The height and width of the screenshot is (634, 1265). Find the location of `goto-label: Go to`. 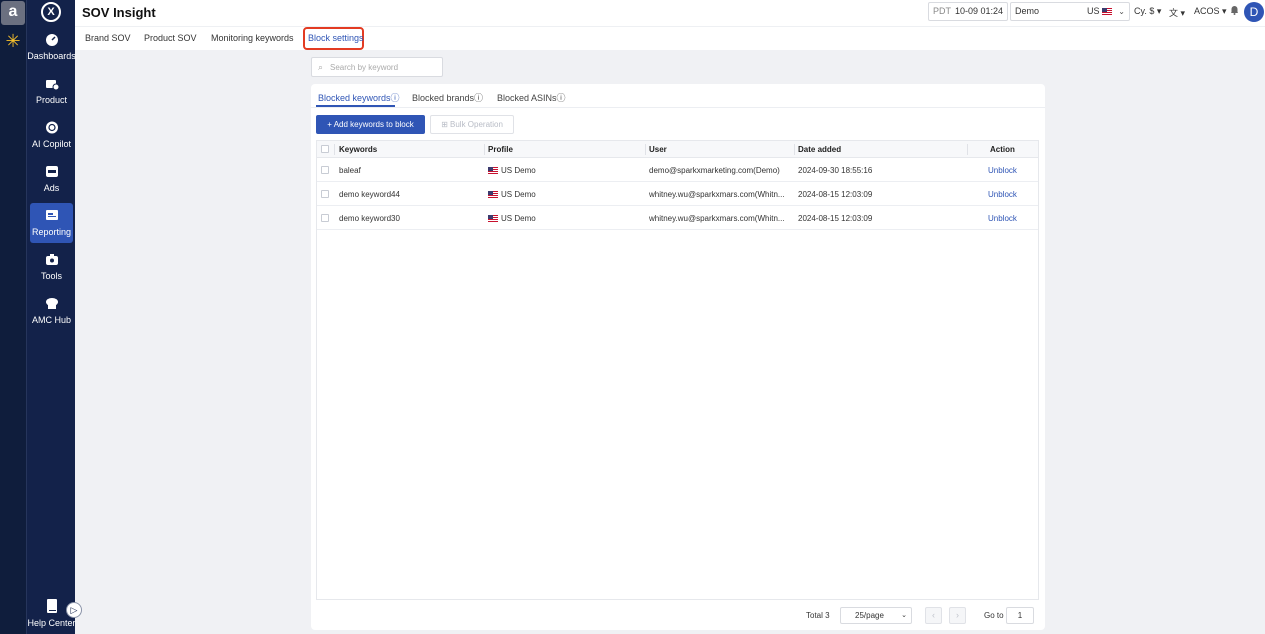

goto-label: Go to is located at coordinates (994, 615).